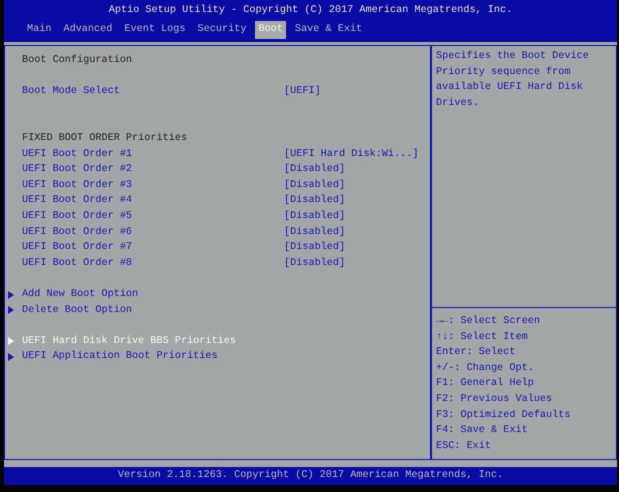  Describe the element at coordinates (71, 92) in the screenshot. I see `setting-label: Boot Mode Select` at that location.